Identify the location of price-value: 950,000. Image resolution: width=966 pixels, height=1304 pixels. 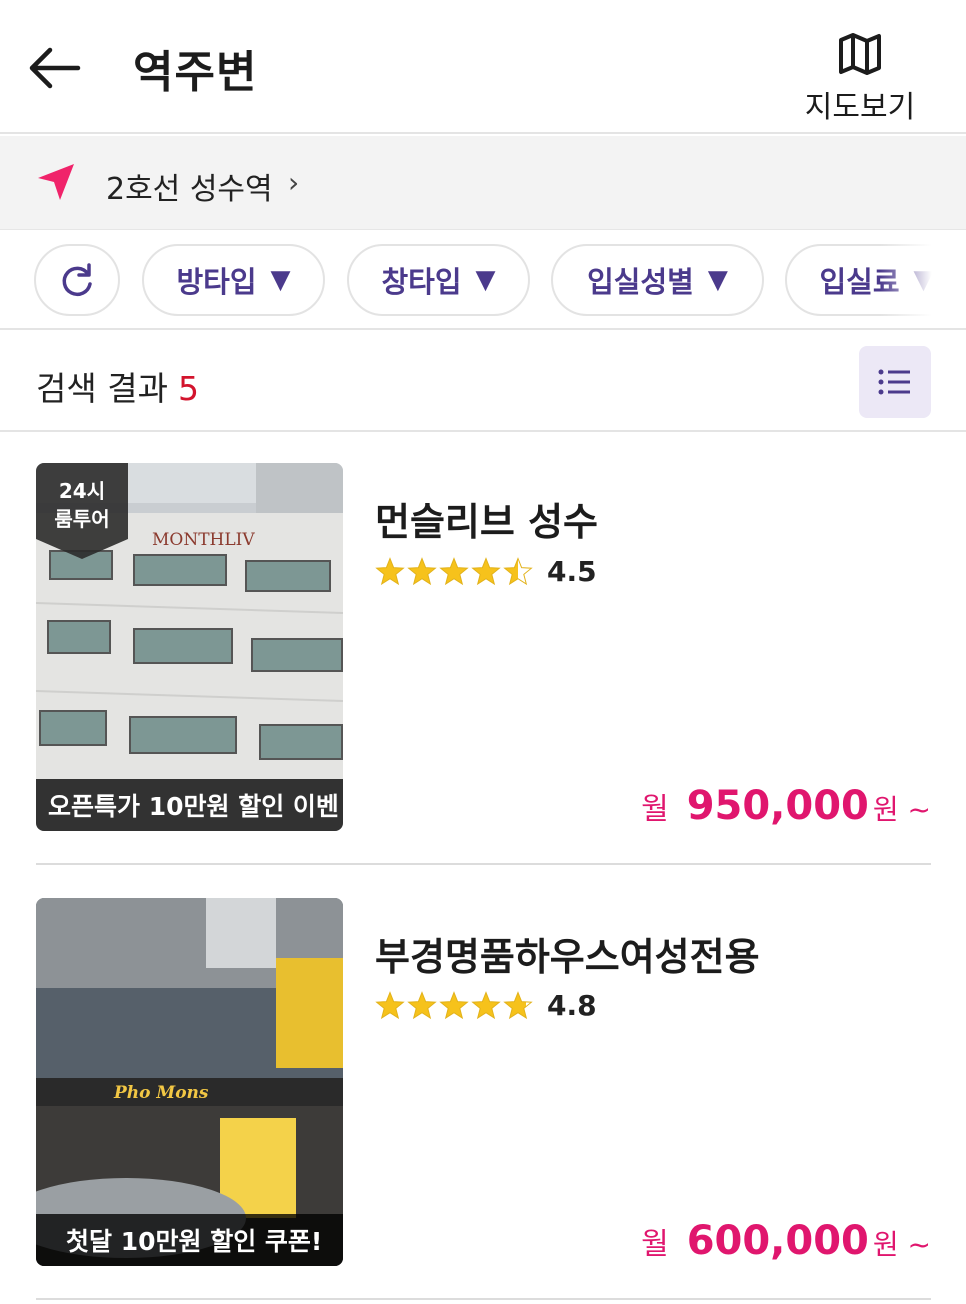
(777, 806).